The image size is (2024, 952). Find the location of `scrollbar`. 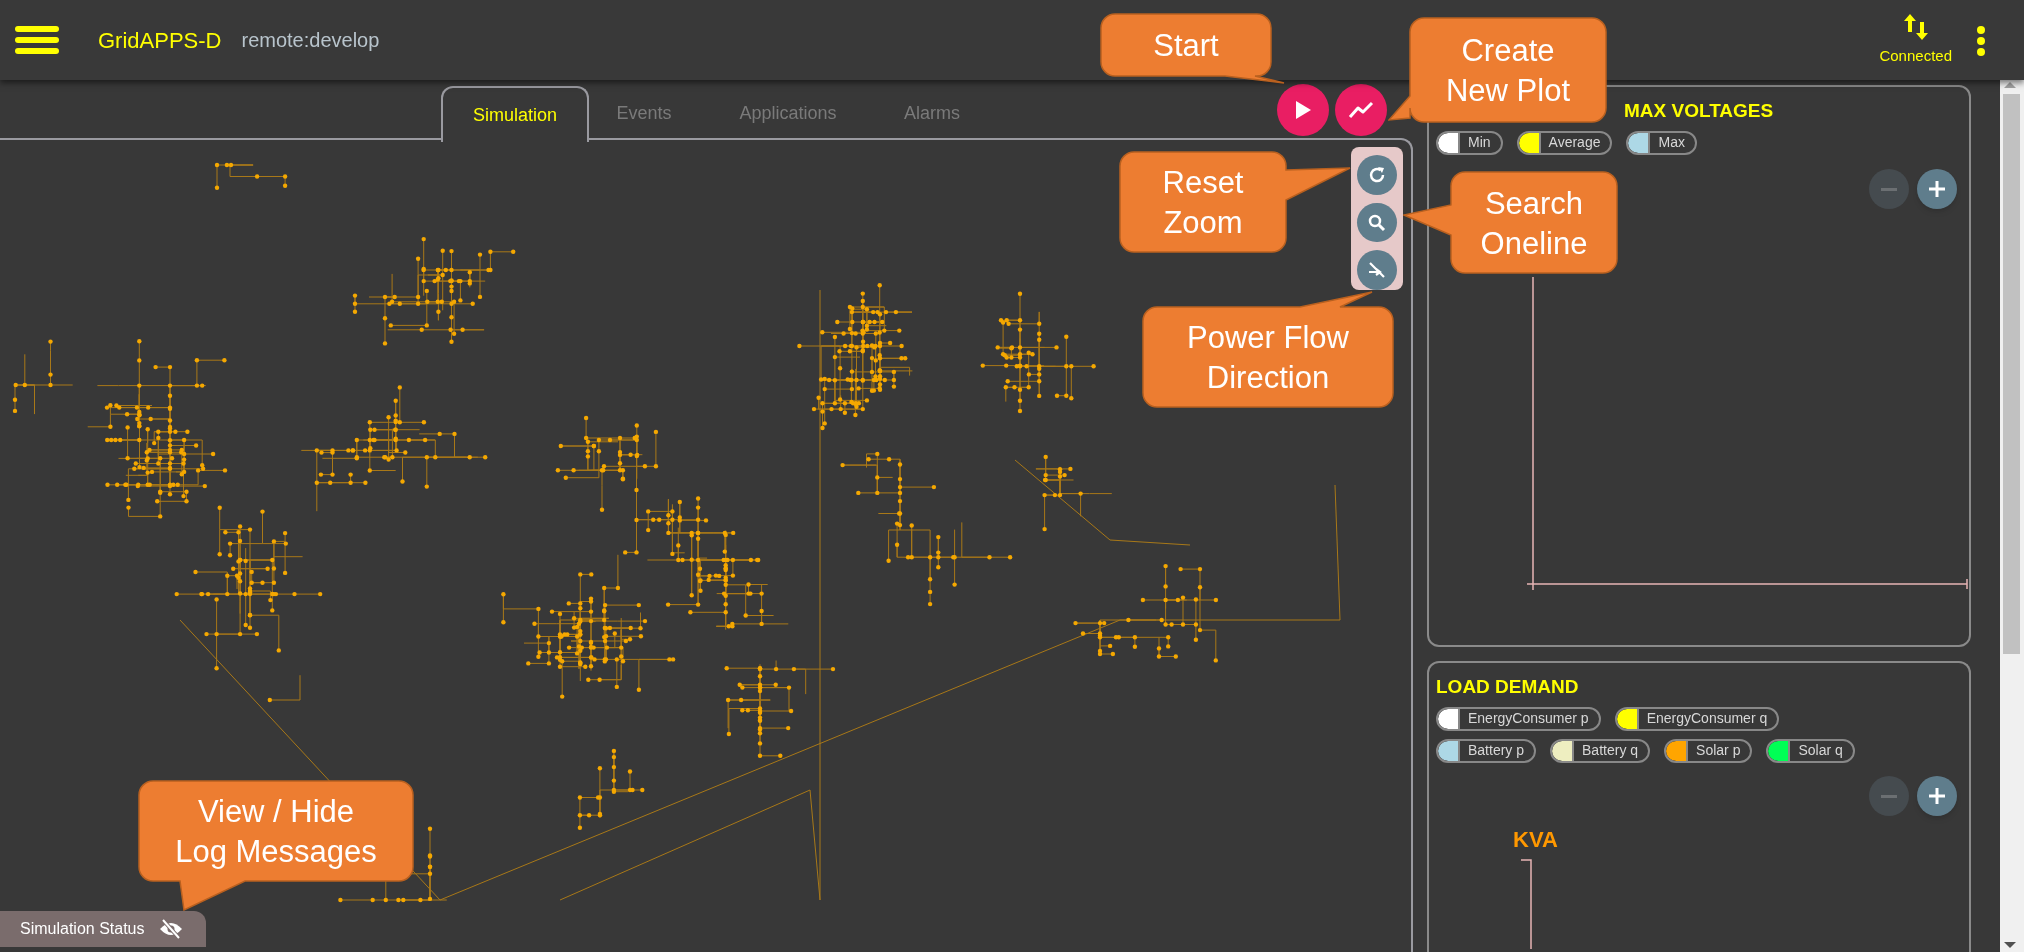

scrollbar is located at coordinates (2012, 516).